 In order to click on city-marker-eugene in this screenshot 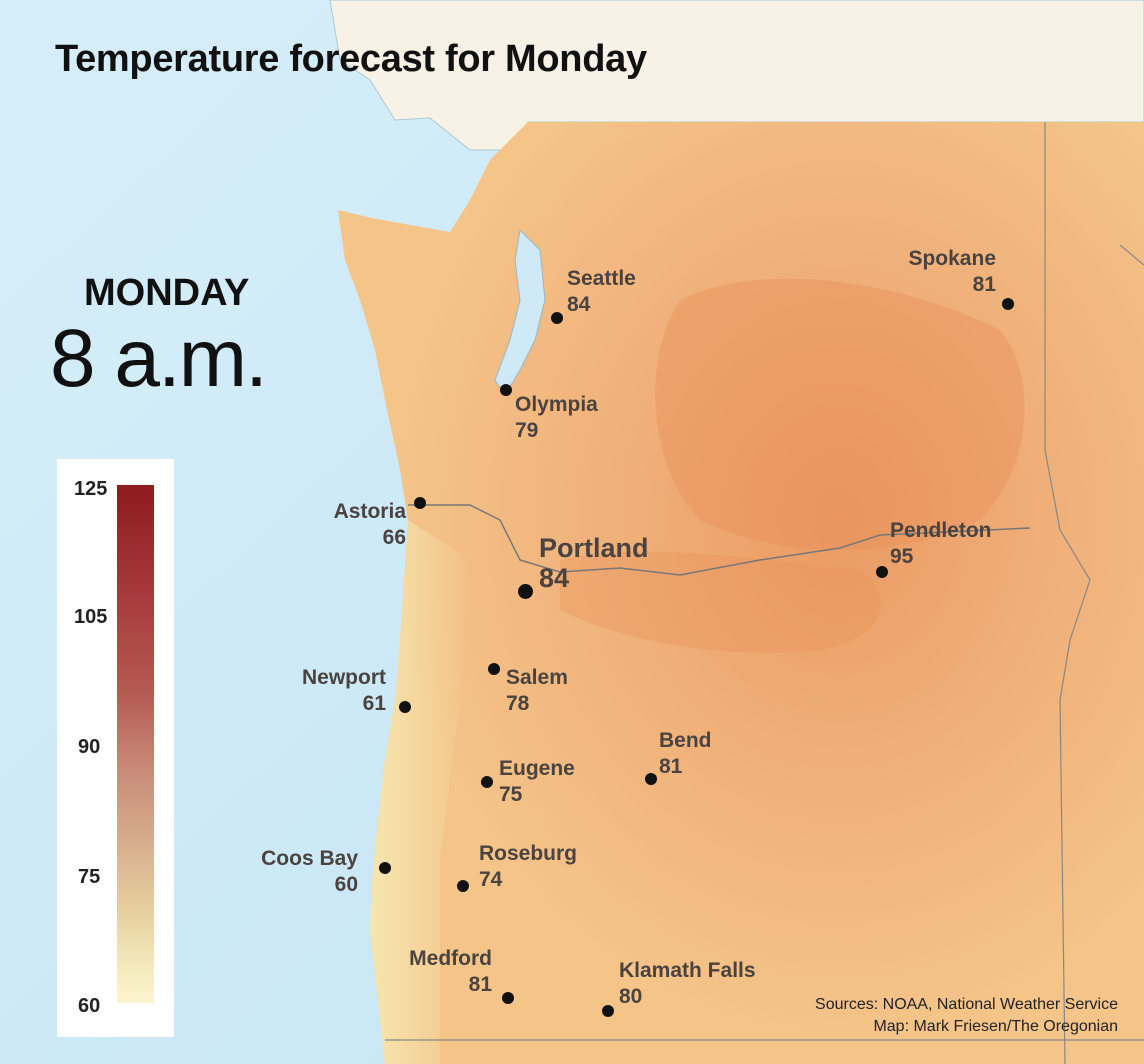, I will do `click(487, 782)`.